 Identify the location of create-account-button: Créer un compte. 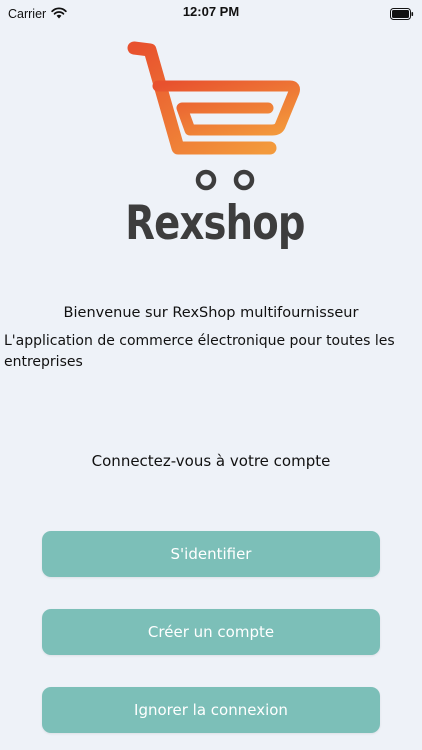
(211, 632).